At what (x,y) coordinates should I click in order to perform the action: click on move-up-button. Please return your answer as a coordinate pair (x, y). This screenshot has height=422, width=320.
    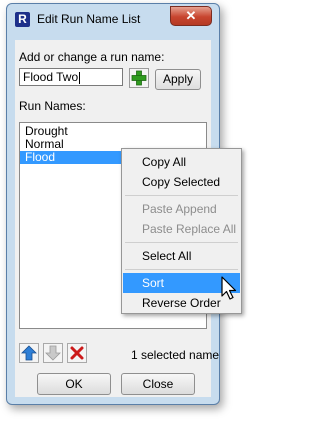
    Looking at the image, I should click on (29, 353).